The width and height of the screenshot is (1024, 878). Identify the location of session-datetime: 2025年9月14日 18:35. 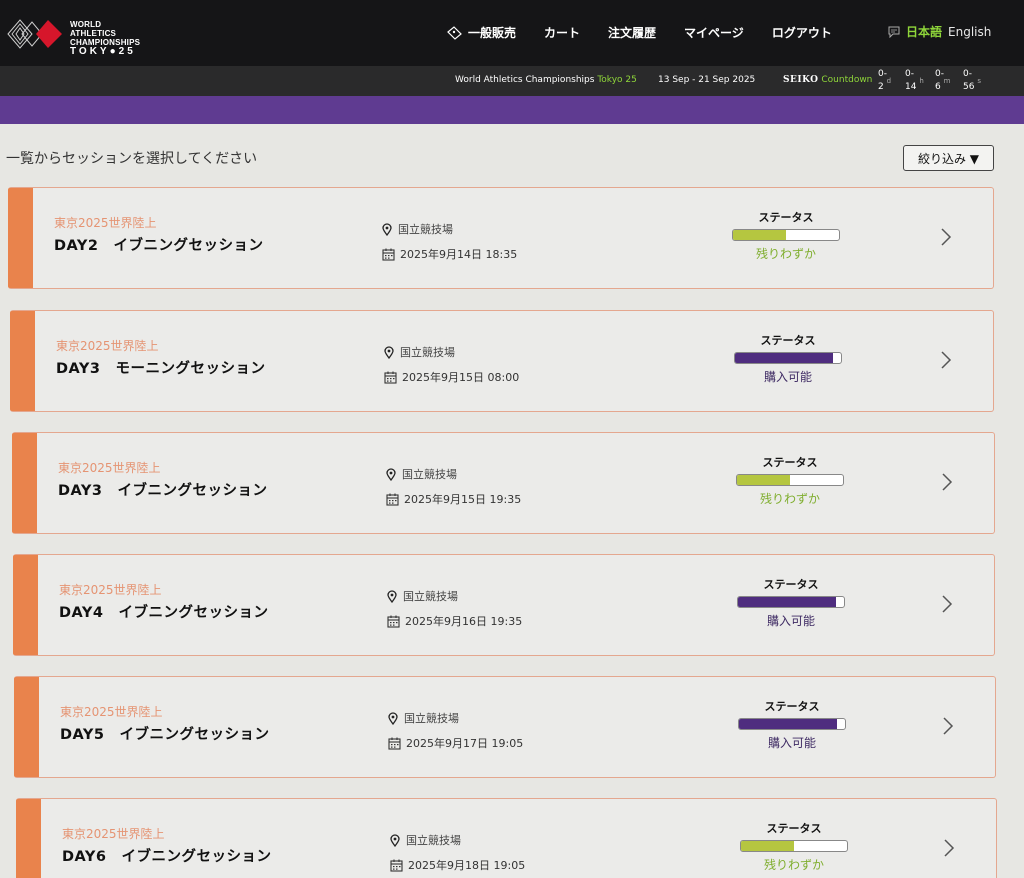
(449, 254).